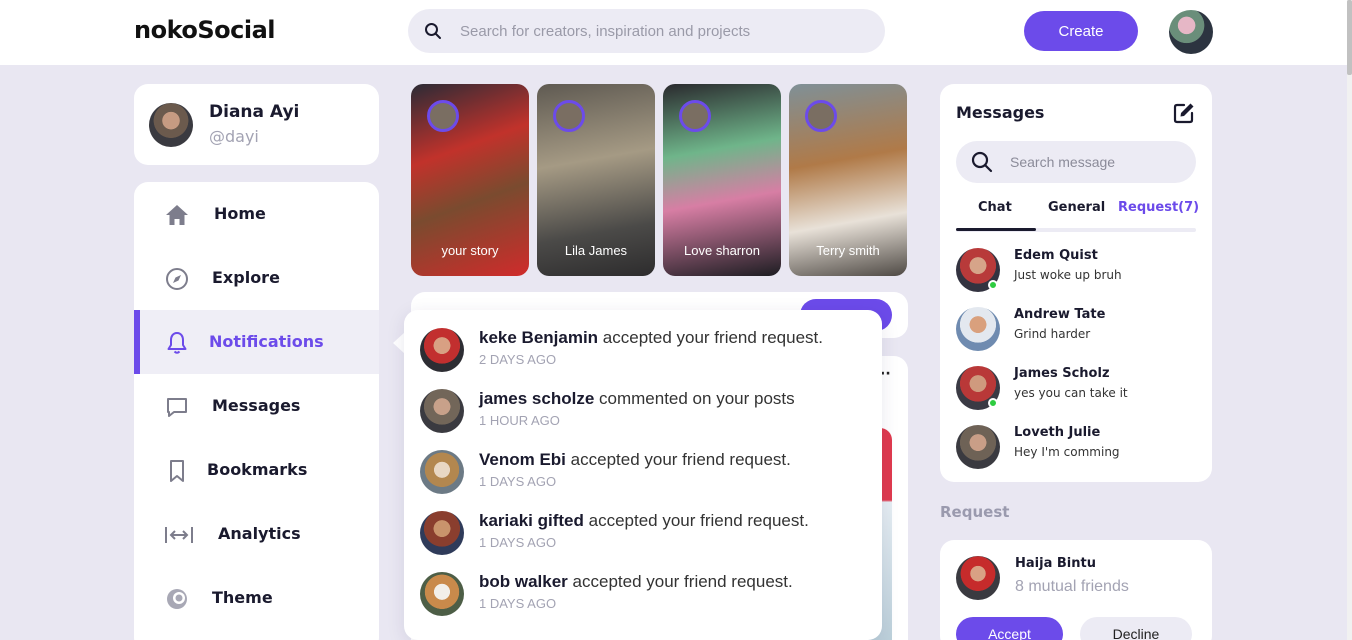 The width and height of the screenshot is (1352, 640). What do you see at coordinates (1100, 162) in the screenshot?
I see `message-search-input` at bounding box center [1100, 162].